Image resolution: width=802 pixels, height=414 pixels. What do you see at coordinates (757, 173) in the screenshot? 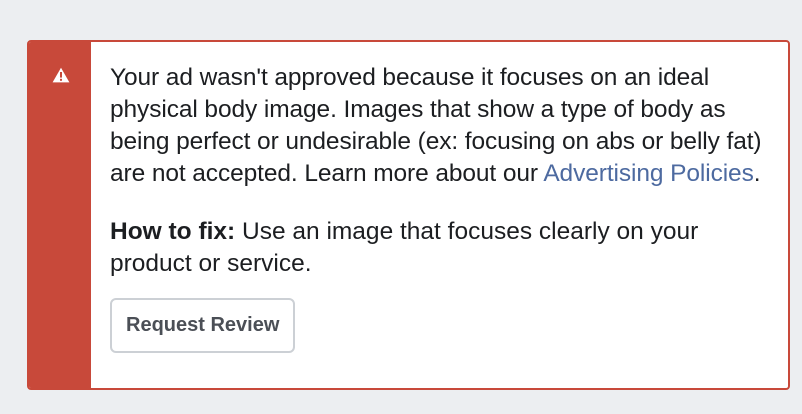
I see `message-end: .` at bounding box center [757, 173].